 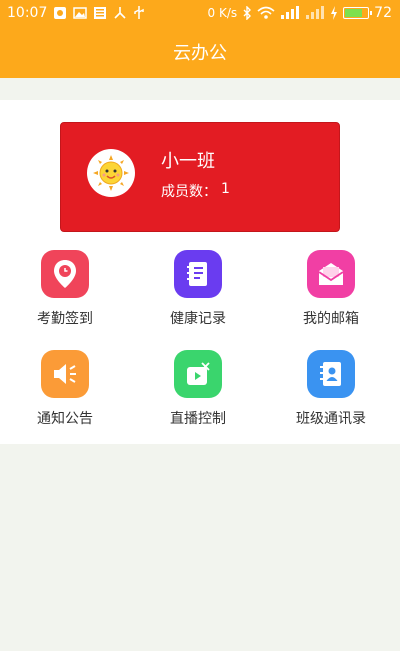 I want to click on page-title: 云办公, so click(x=200, y=53).